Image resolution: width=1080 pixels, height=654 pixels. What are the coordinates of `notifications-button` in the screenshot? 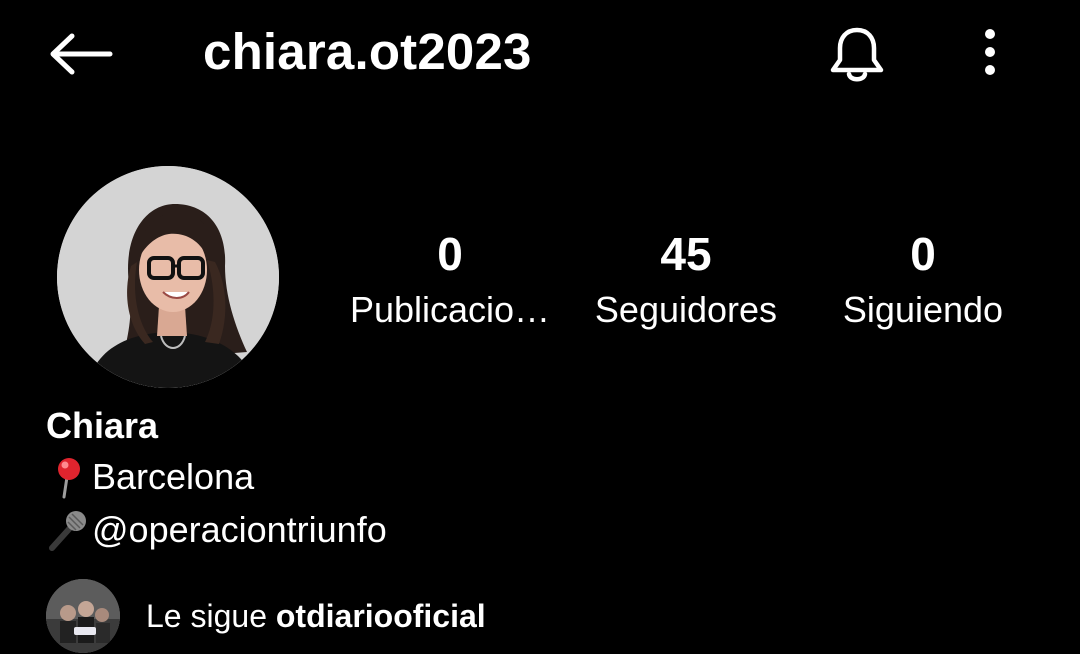 It's located at (857, 55).